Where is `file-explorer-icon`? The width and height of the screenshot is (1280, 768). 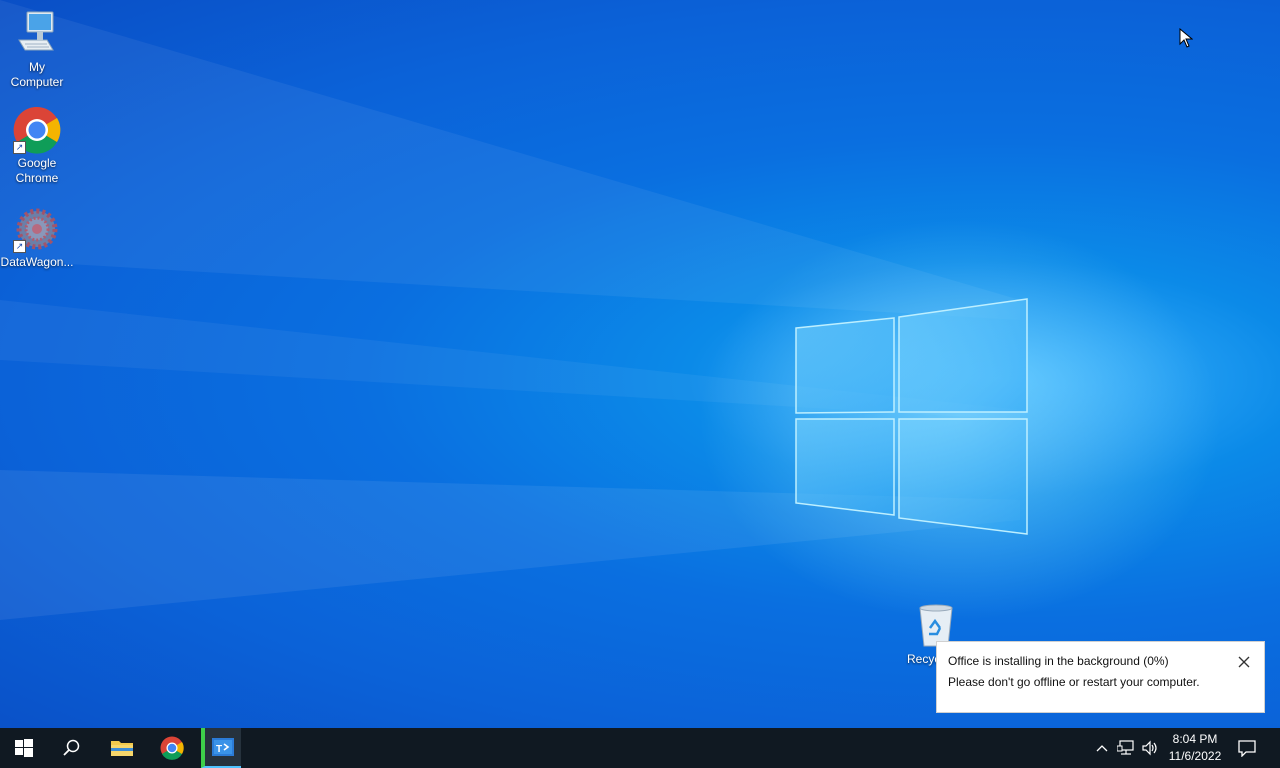
file-explorer-icon is located at coordinates (122, 748).